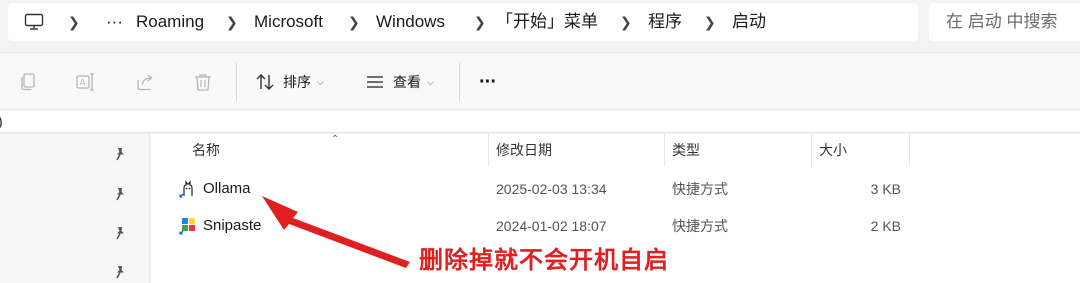 The image size is (1080, 283). I want to click on sort-button: 排序 ⌵, so click(289, 82).